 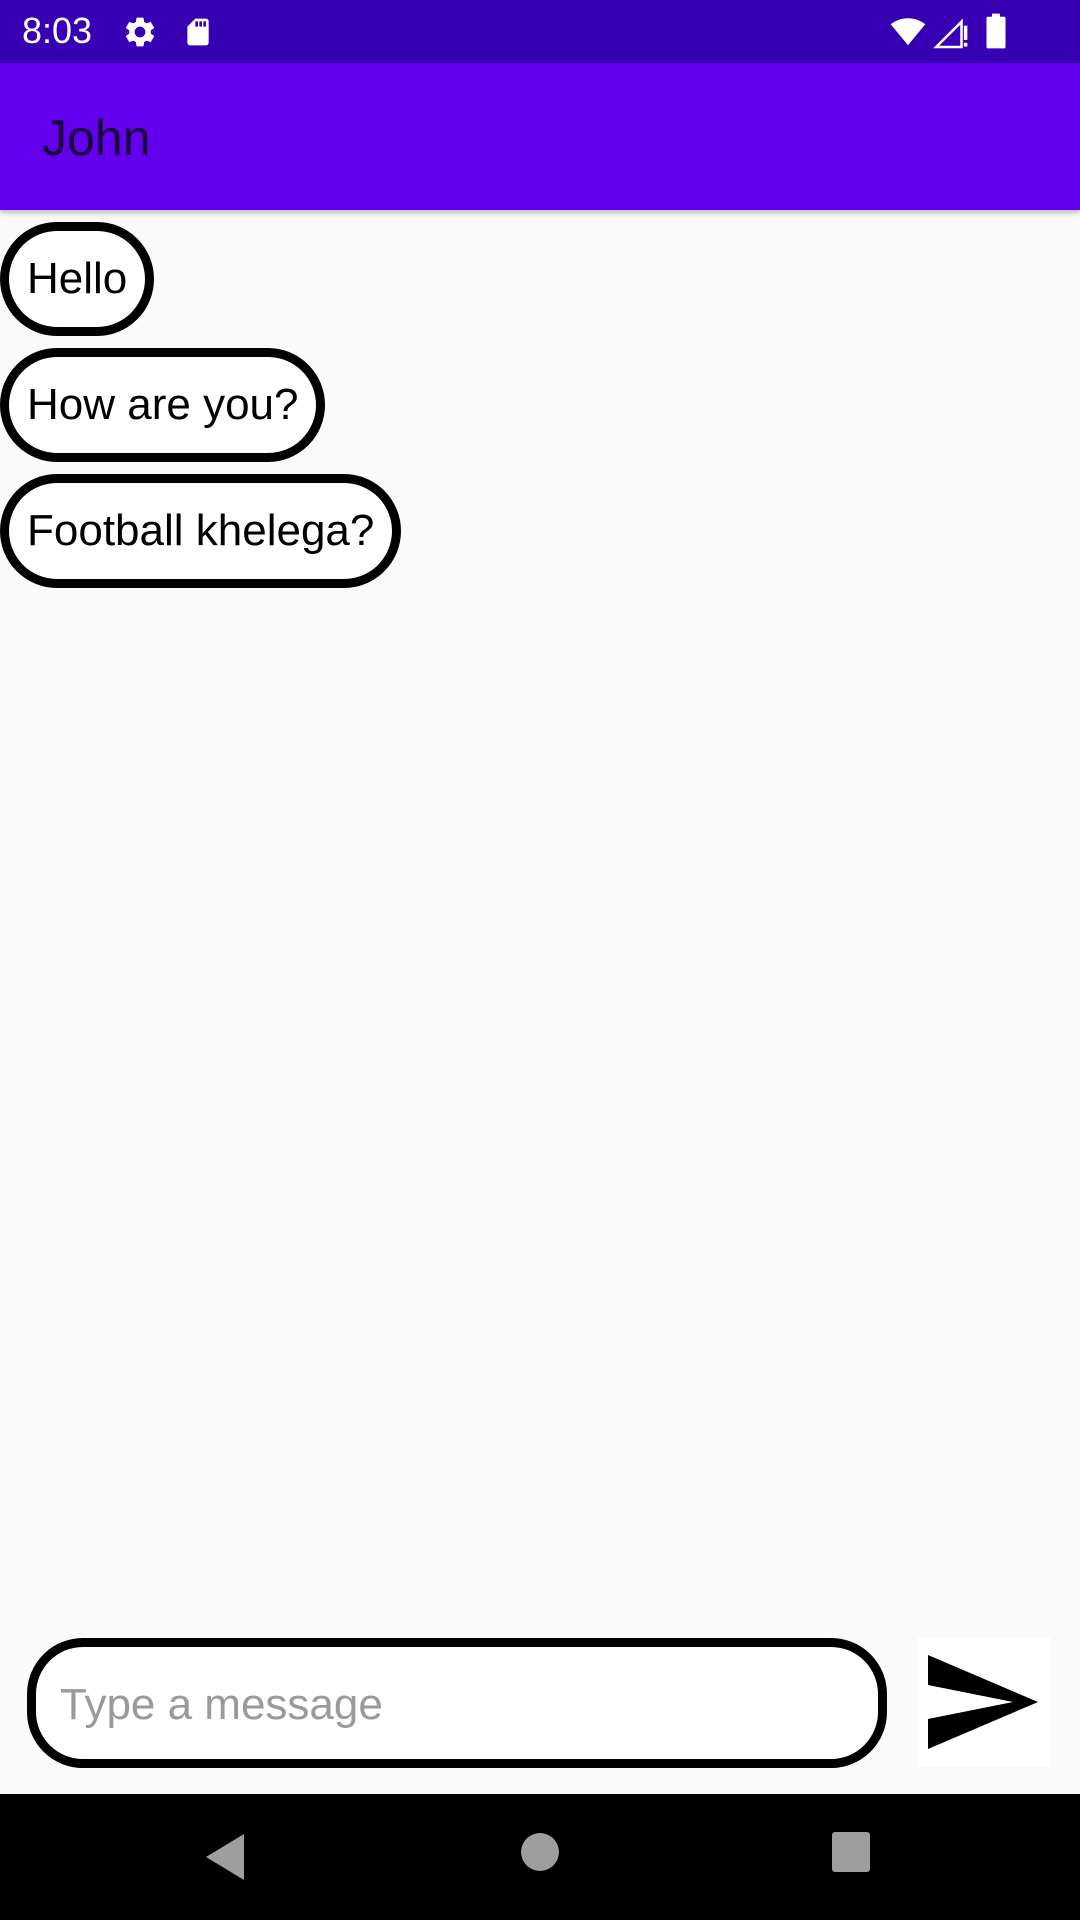 I want to click on back-icon, so click(x=225, y=1857).